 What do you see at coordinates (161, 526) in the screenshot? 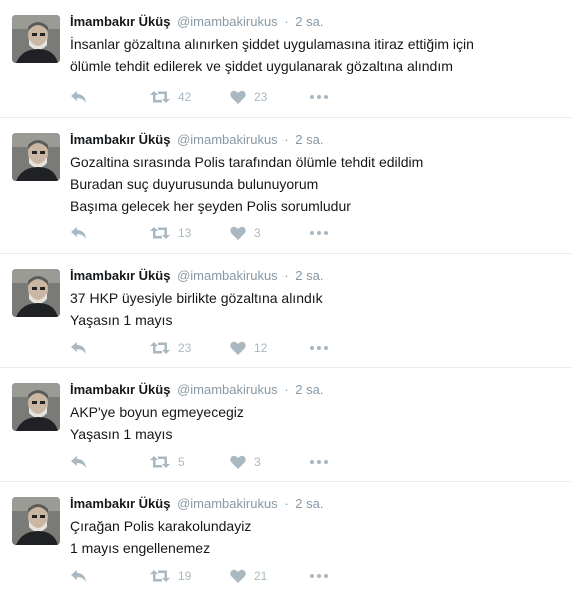
I see `tweet-text-line: Çırağan Polis karakolundayiz` at bounding box center [161, 526].